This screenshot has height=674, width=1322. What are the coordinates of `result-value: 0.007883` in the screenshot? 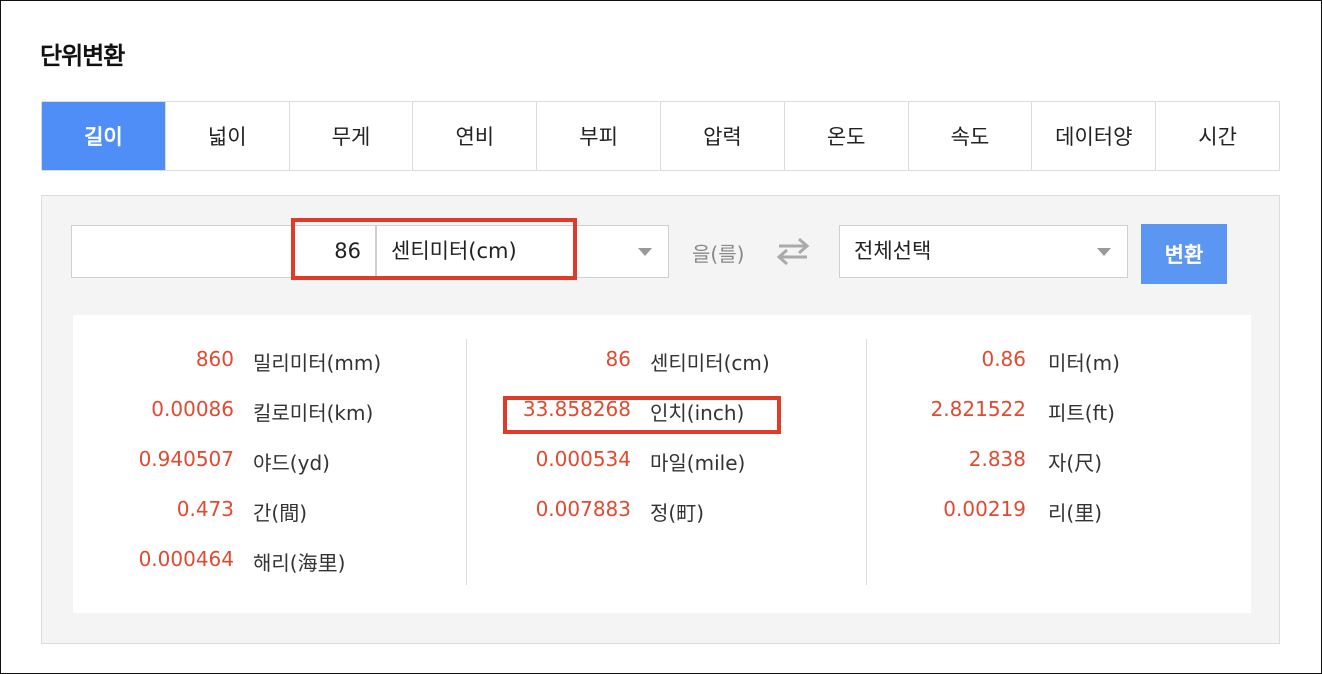 It's located at (583, 509).